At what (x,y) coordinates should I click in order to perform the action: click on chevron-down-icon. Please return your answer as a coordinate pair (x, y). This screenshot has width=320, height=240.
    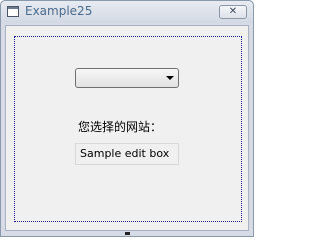
    Looking at the image, I should click on (170, 78).